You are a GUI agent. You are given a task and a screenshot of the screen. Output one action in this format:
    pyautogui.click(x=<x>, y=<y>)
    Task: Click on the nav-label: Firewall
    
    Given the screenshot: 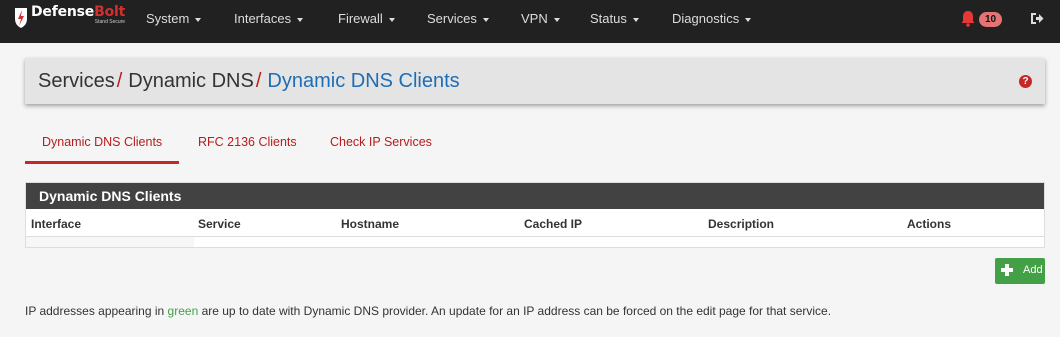 What is the action you would take?
    pyautogui.click(x=360, y=18)
    